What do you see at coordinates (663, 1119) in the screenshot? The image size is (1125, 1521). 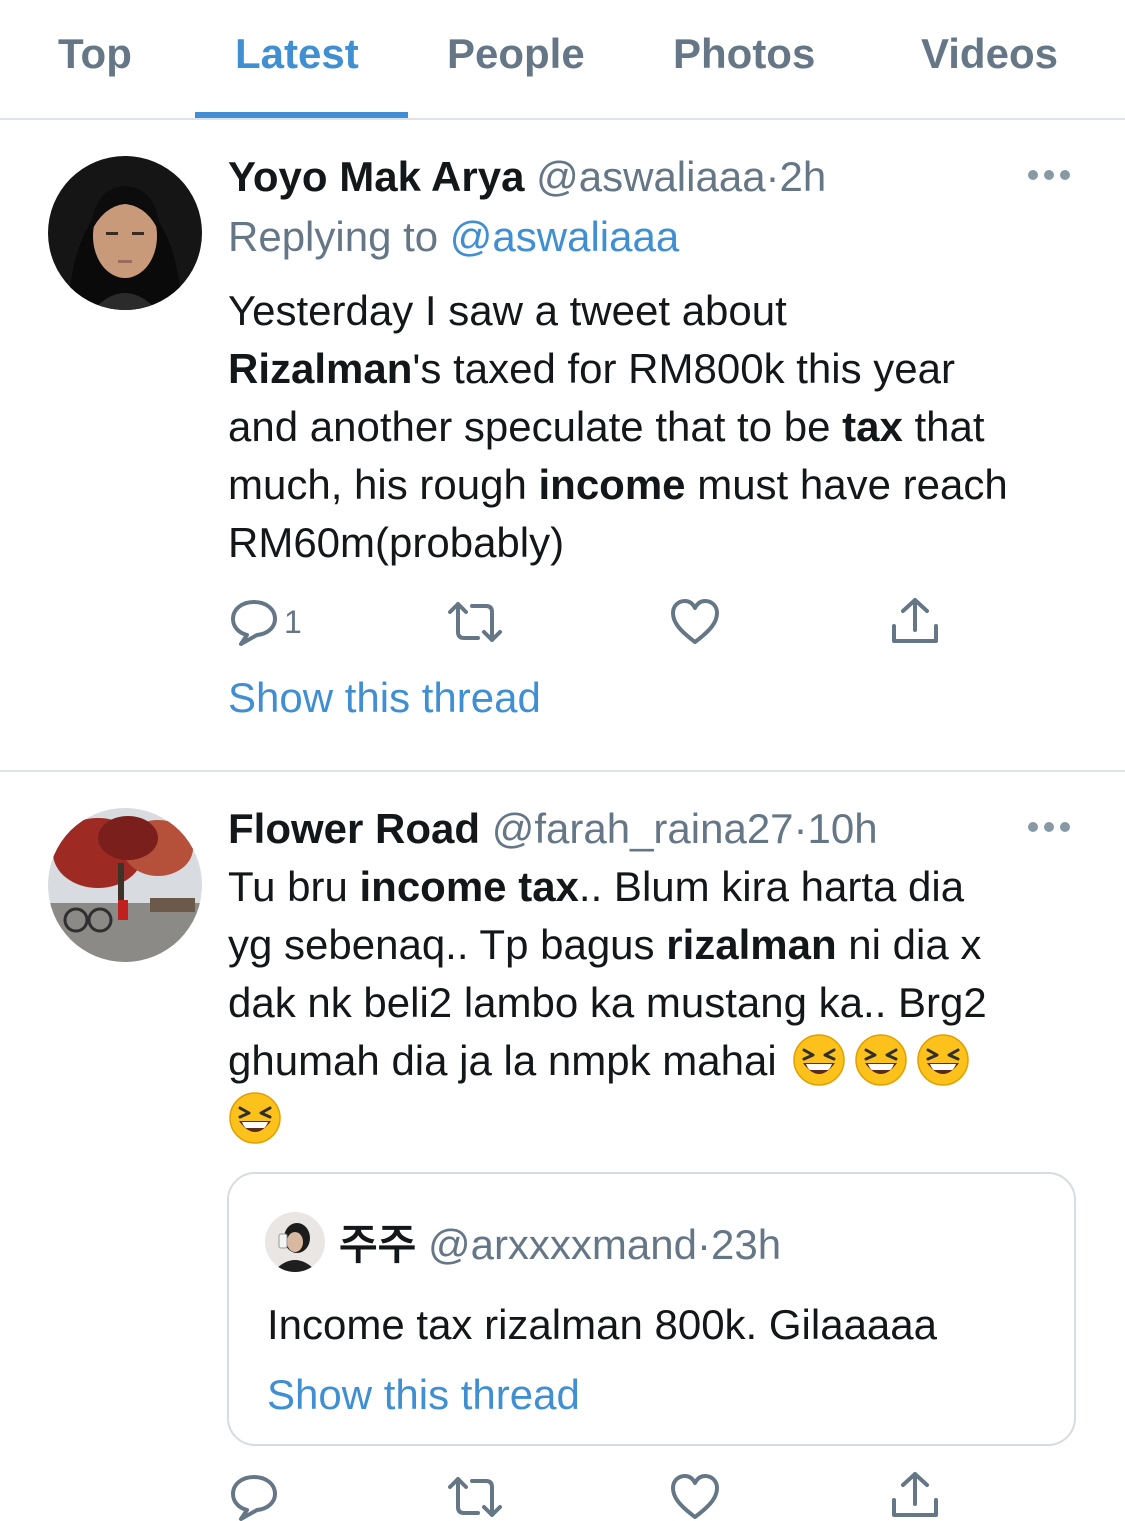 I see `tweet-text-line` at bounding box center [663, 1119].